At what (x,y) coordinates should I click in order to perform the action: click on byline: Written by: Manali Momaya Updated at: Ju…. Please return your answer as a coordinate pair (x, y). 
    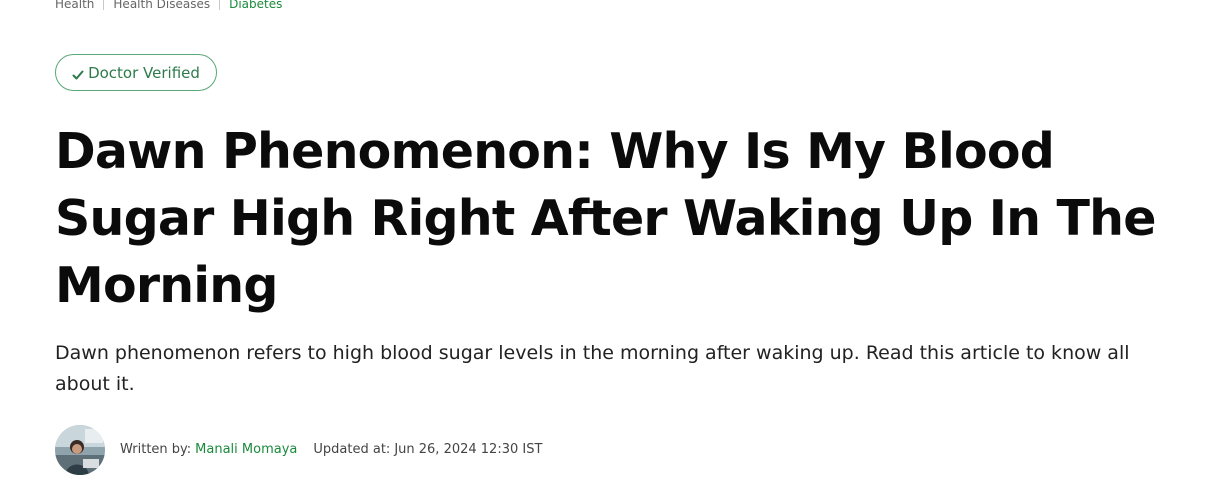
    Looking at the image, I should click on (298, 449).